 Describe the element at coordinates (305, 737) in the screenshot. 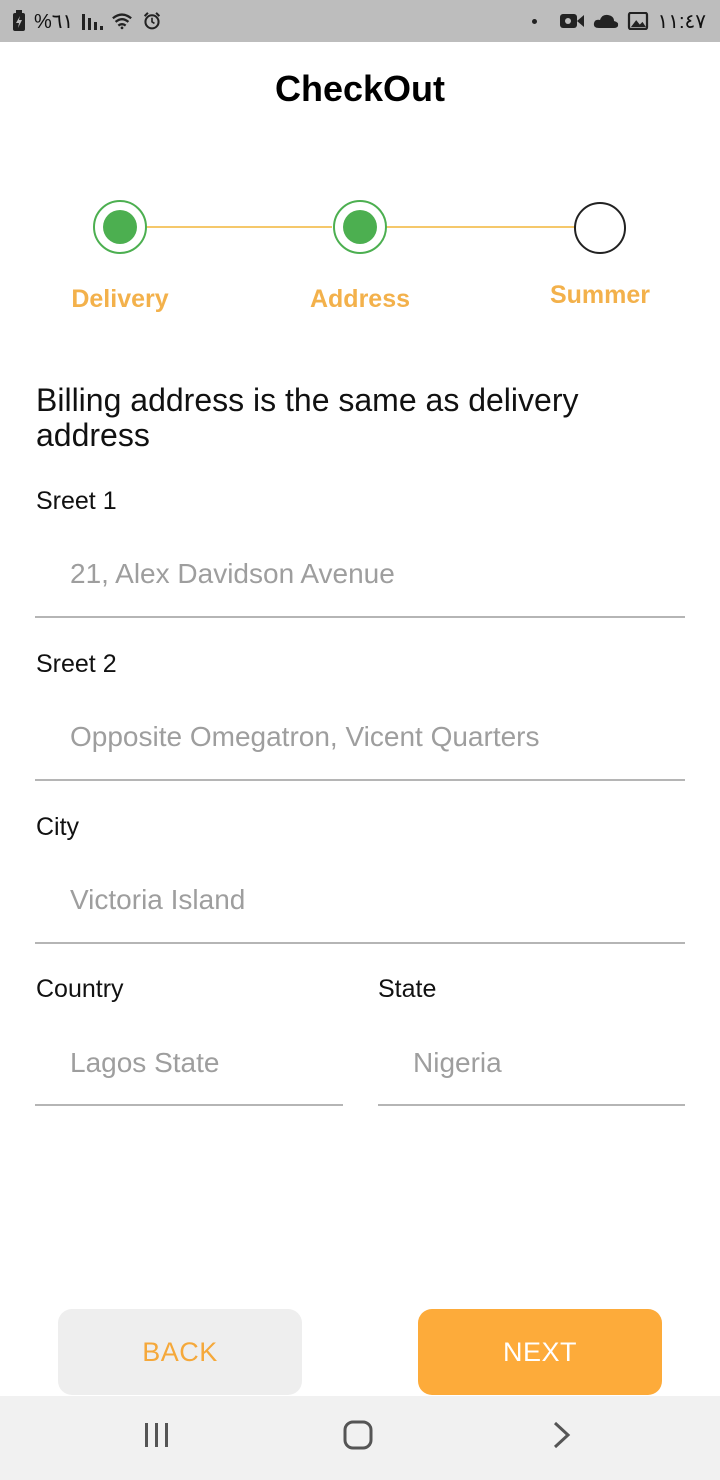

I see `street2-input: Opposite Omegatron, Vicent Quarters` at that location.